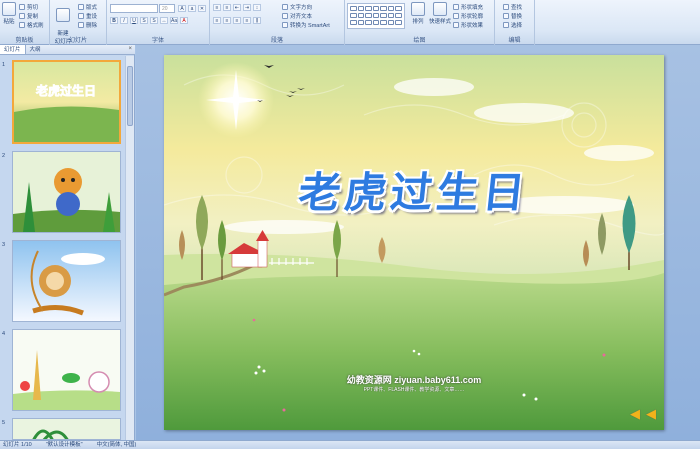 This screenshot has height=449, width=700. I want to click on thumb-number: 2, so click(4, 156).